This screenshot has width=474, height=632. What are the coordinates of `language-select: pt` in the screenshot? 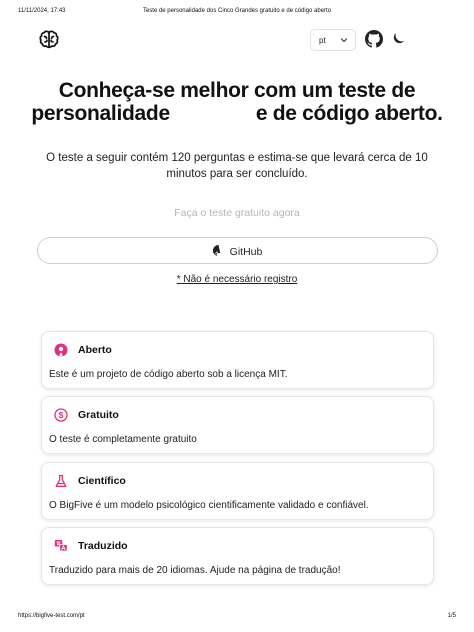 It's located at (333, 40).